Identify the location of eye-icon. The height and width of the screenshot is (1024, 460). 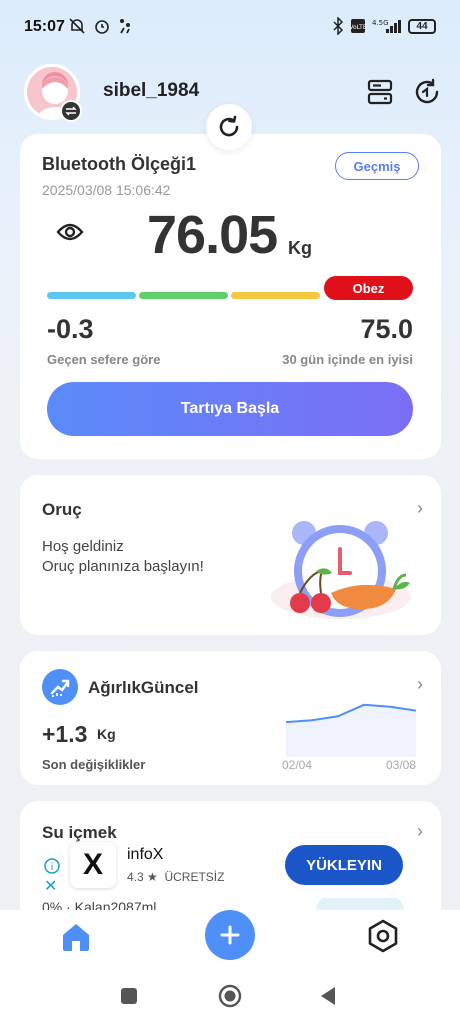
(70, 232).